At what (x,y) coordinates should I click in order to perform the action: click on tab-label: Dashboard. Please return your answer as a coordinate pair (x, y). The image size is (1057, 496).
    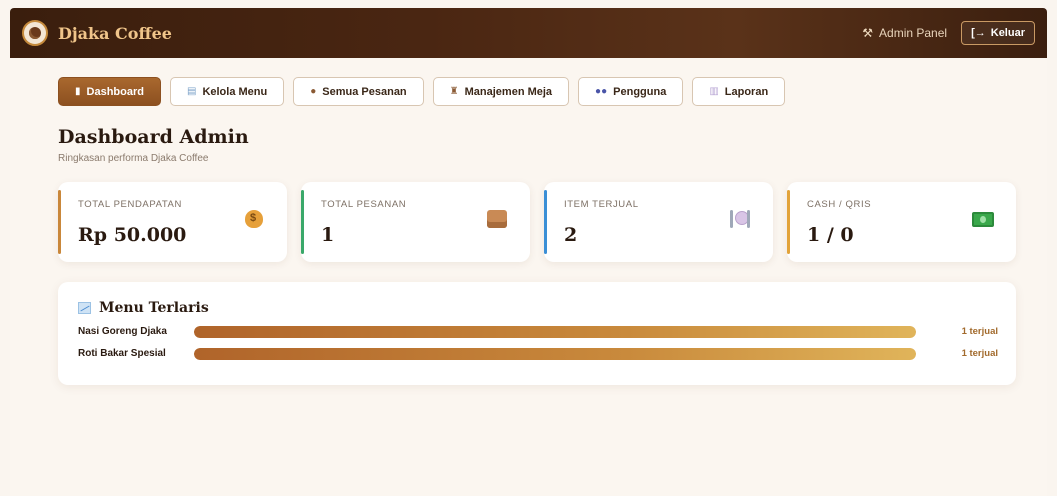
    Looking at the image, I should click on (115, 91).